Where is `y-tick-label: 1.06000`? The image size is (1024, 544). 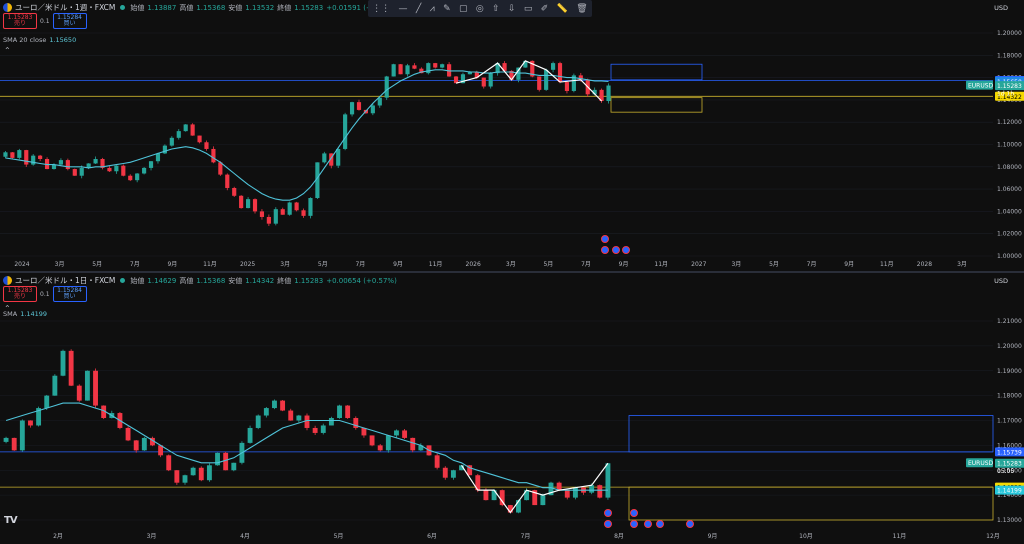
y-tick-label: 1.06000 is located at coordinates (1009, 189).